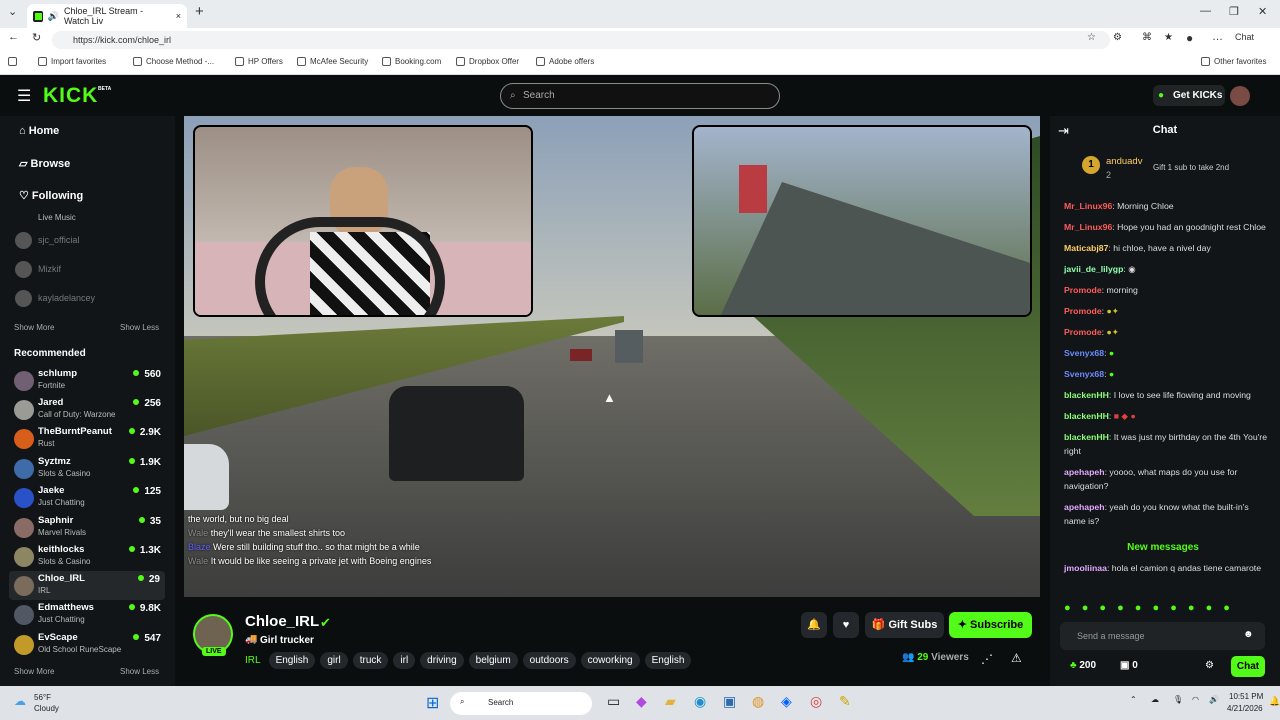 The image size is (1280, 720). I want to click on browser-tab: 🔊 Chloe_IRL Stream - Watch Liv ×, so click(107, 16).